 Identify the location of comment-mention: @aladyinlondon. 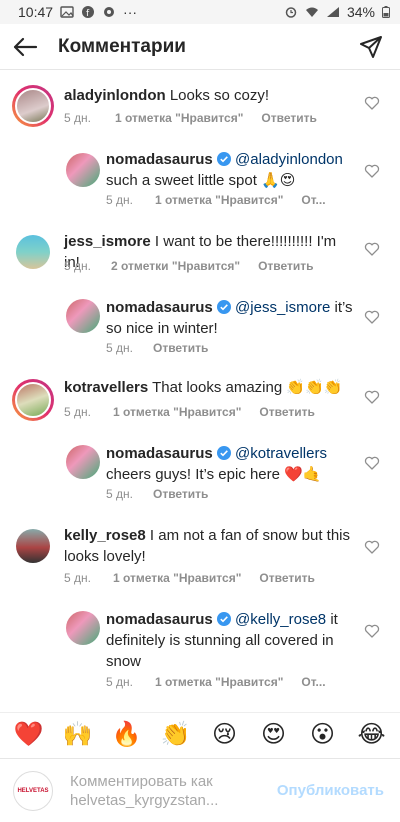
(289, 159).